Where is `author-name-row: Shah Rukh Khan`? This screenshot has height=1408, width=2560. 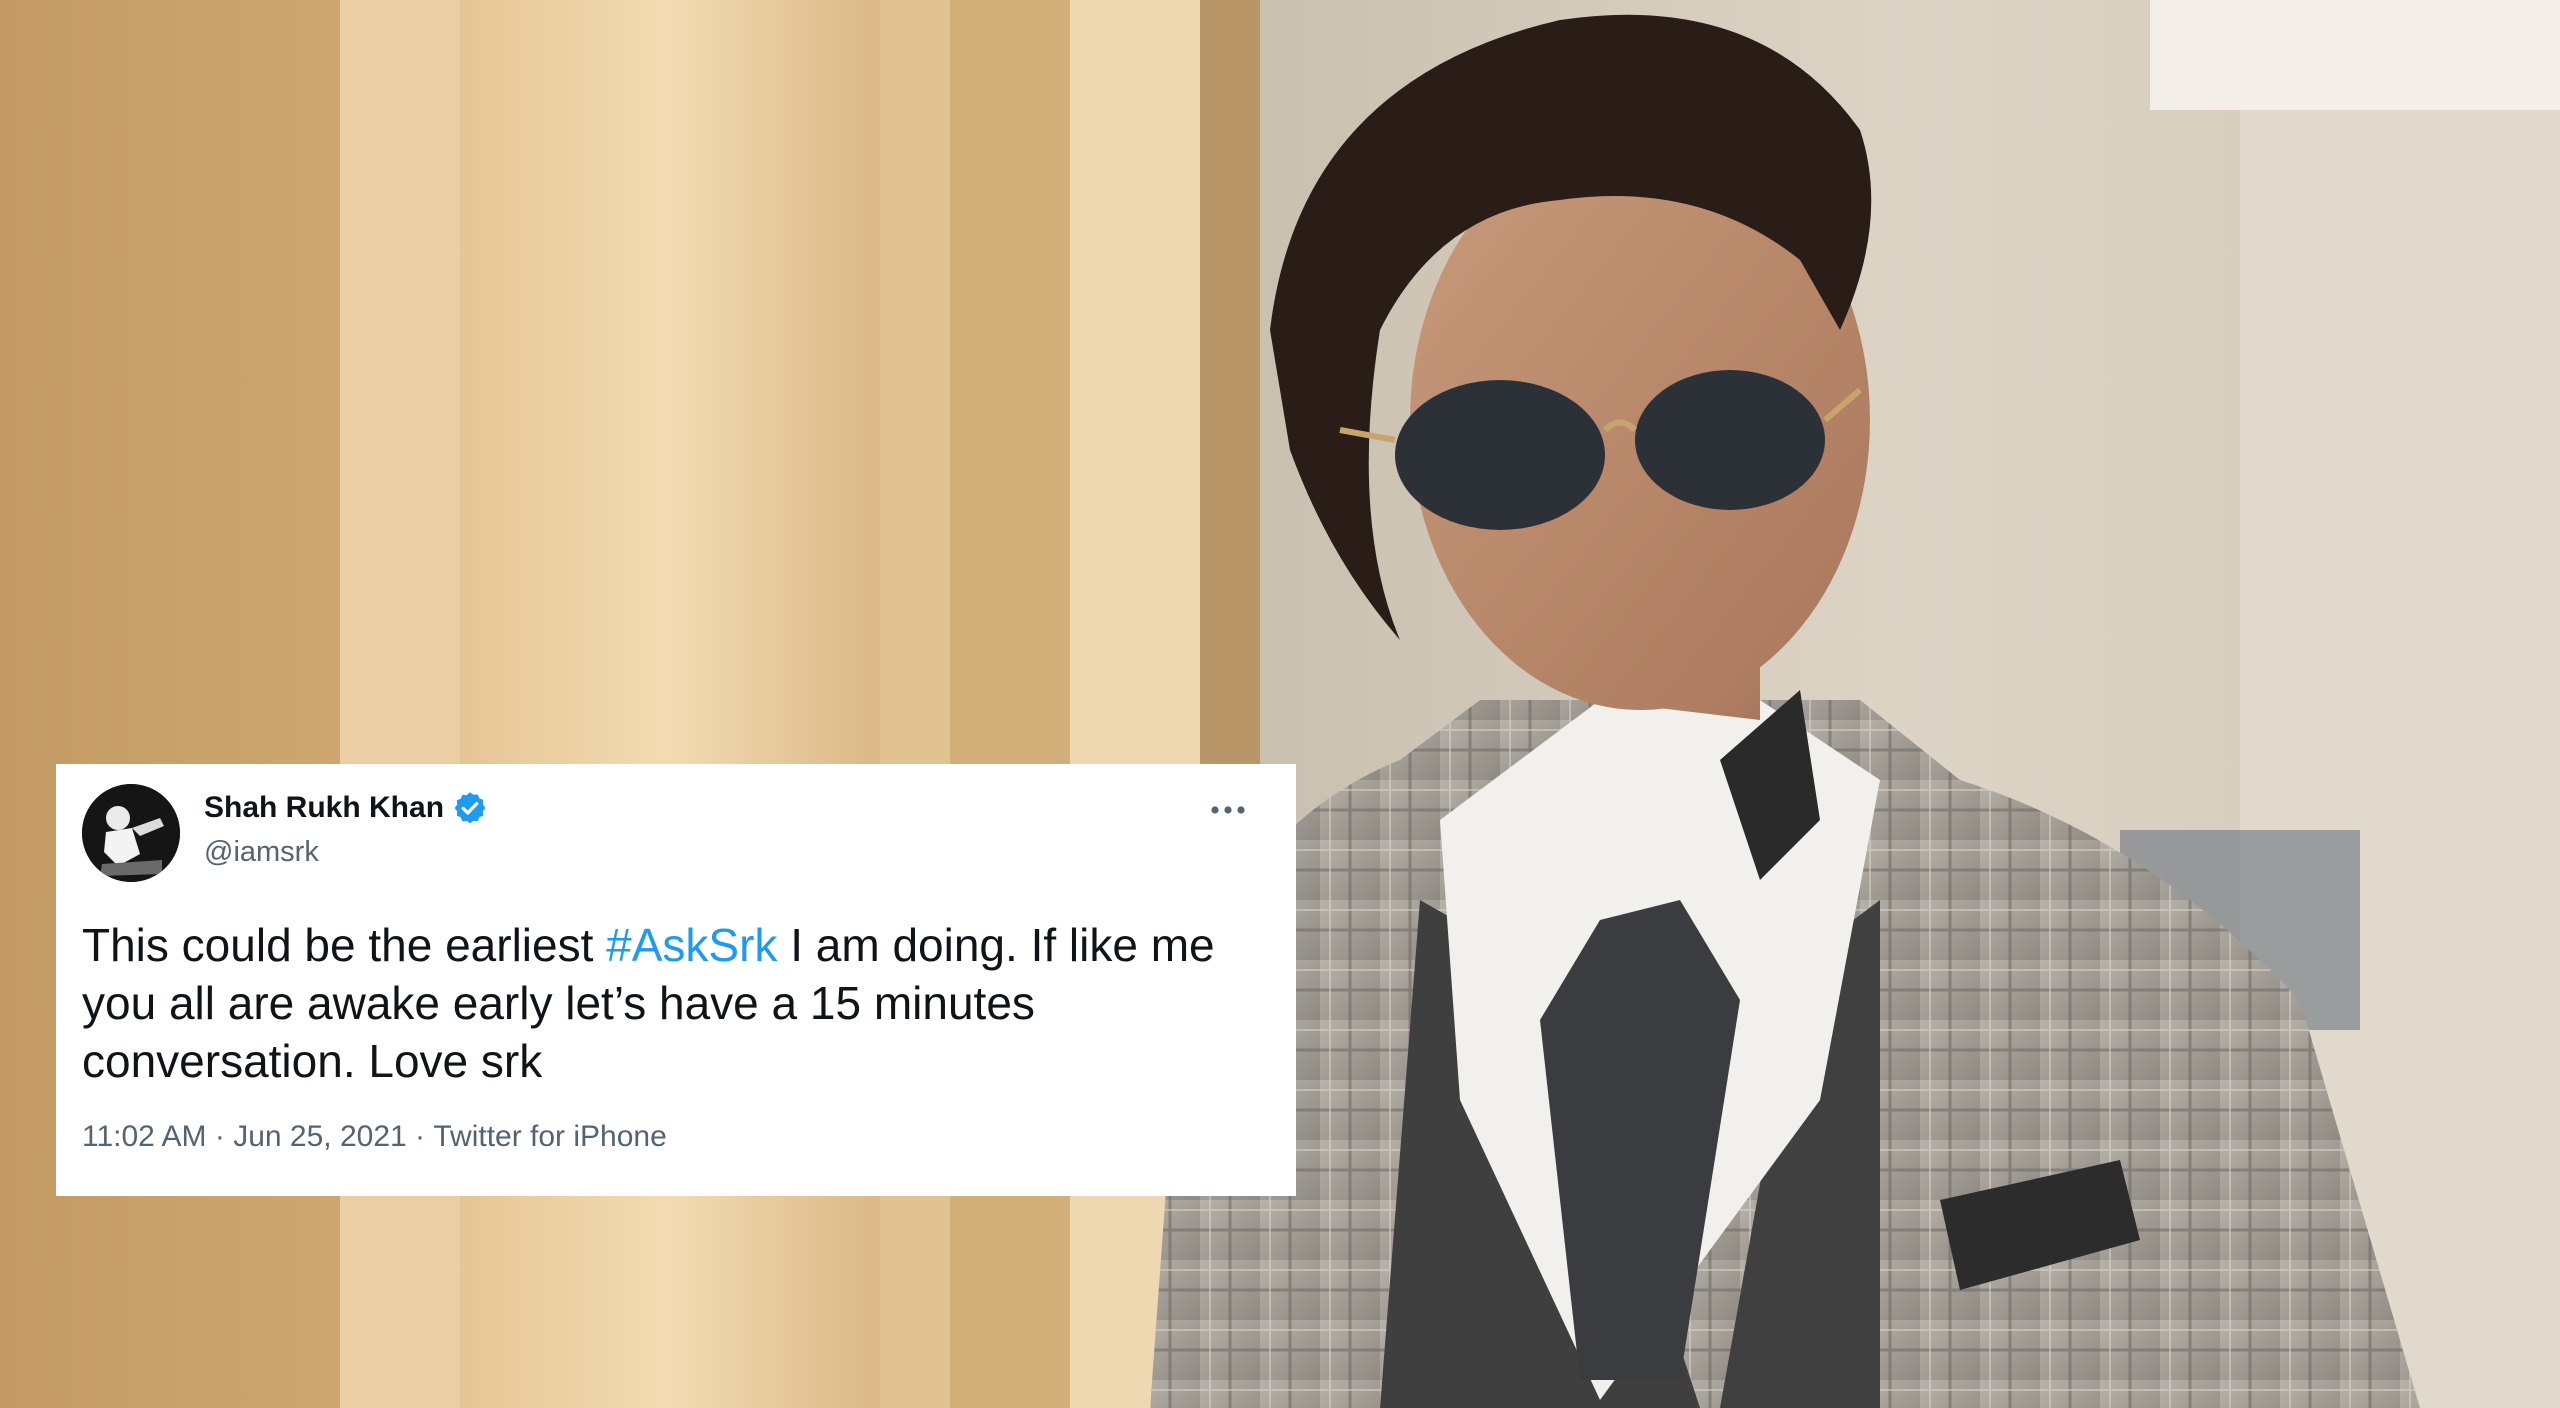 author-name-row: Shah Rukh Khan is located at coordinates (346, 808).